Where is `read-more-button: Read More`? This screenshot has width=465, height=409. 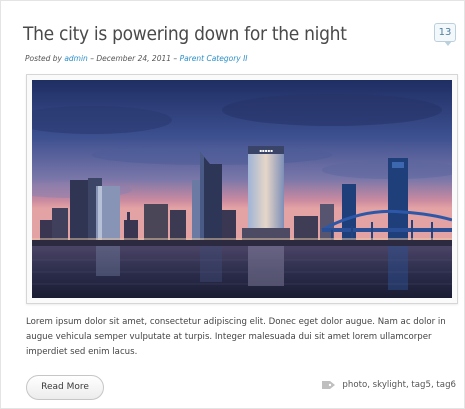
read-more-button: Read More is located at coordinates (65, 387).